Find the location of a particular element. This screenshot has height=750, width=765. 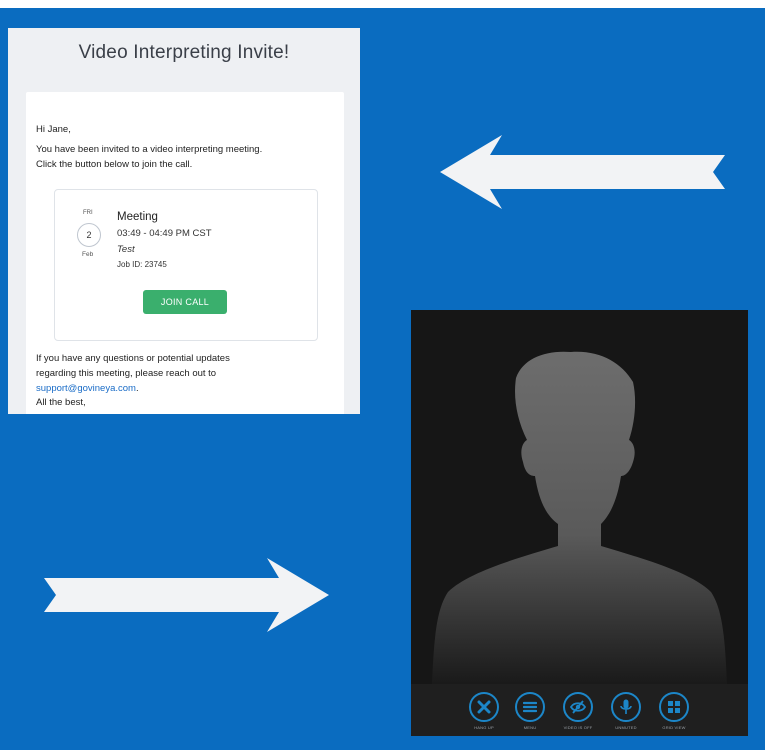

grid-view-button is located at coordinates (674, 707).